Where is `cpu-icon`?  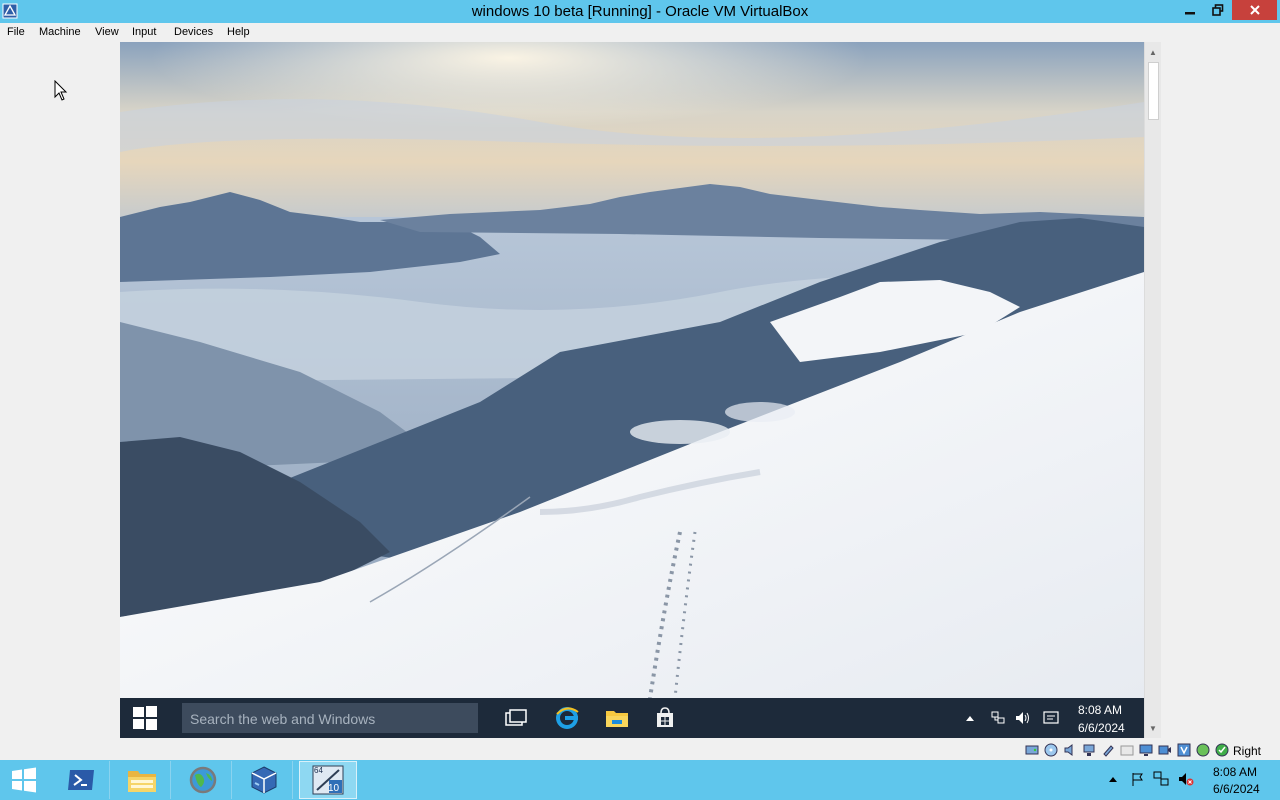 cpu-icon is located at coordinates (1203, 750).